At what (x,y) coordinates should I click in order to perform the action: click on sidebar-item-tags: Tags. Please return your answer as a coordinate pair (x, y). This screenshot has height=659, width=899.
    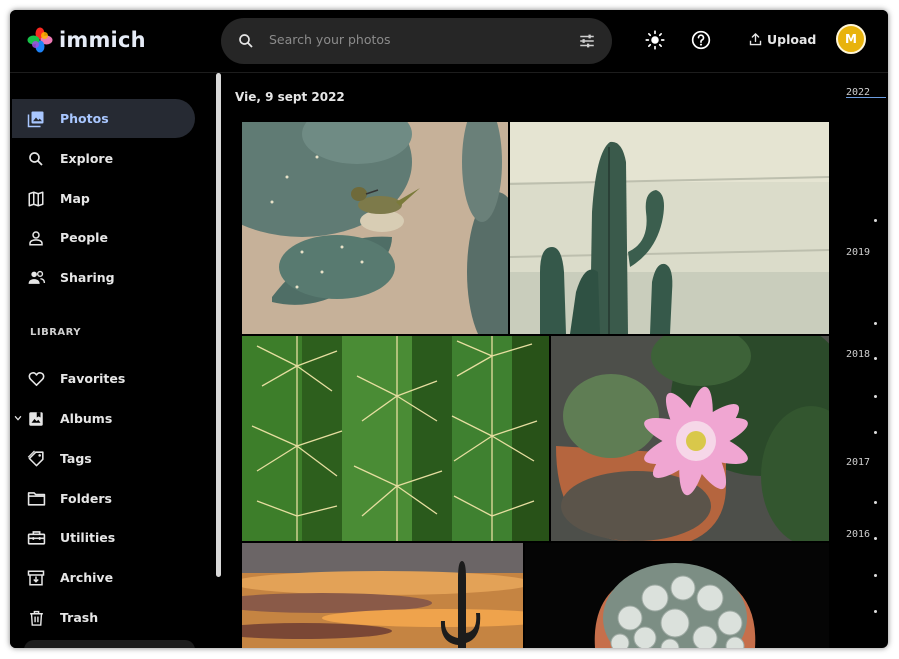
    Looking at the image, I should click on (103, 458).